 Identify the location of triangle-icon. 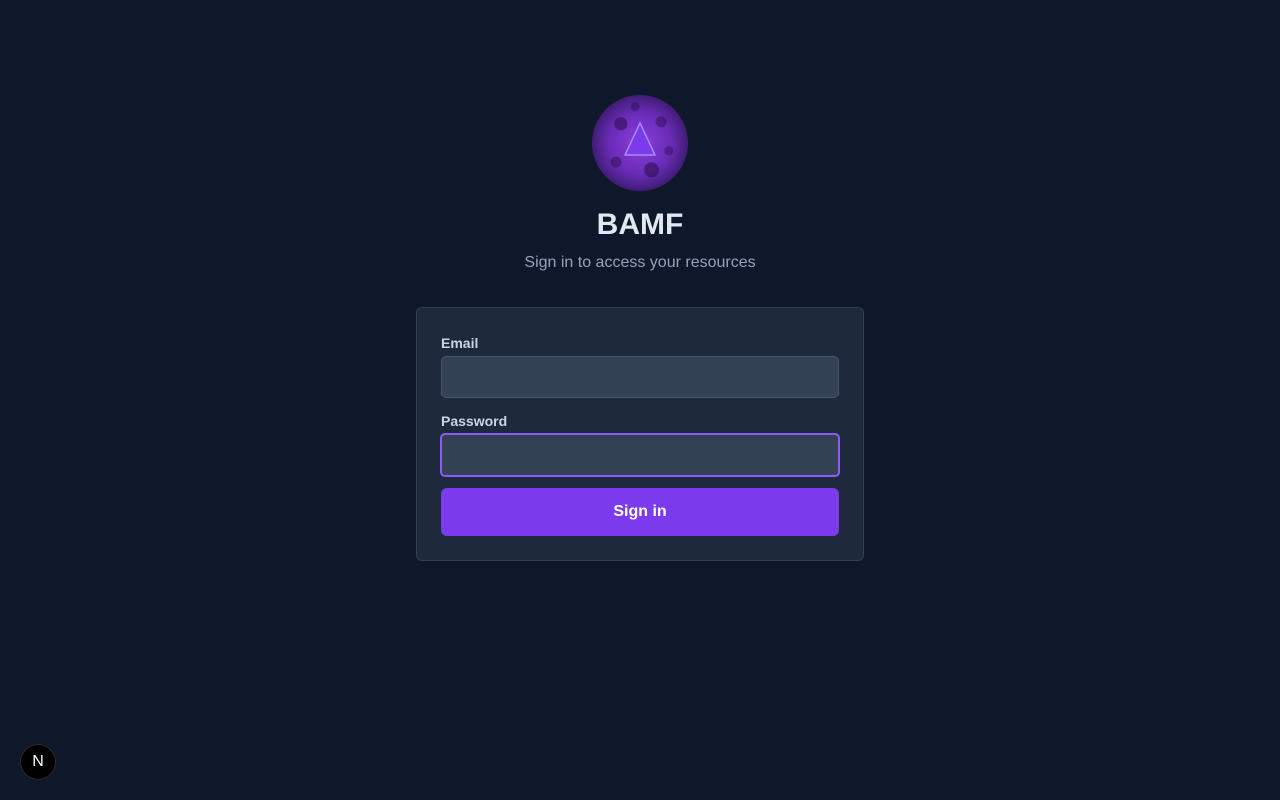
(640, 138).